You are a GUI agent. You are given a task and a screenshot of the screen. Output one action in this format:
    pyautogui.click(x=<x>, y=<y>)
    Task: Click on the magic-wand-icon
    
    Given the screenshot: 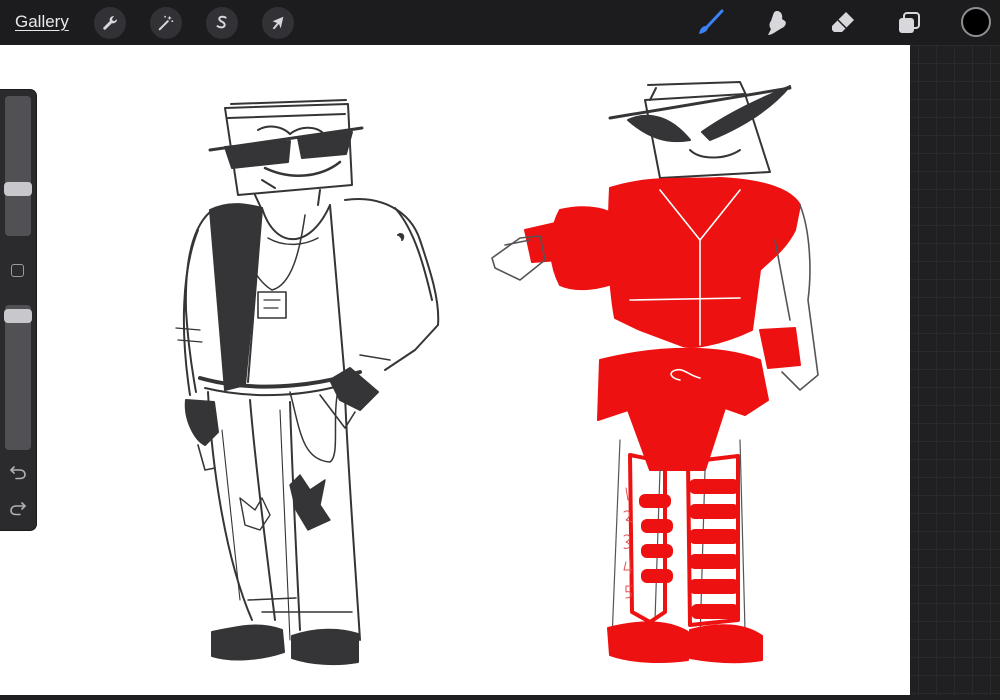 What is the action you would take?
    pyautogui.click(x=166, y=23)
    